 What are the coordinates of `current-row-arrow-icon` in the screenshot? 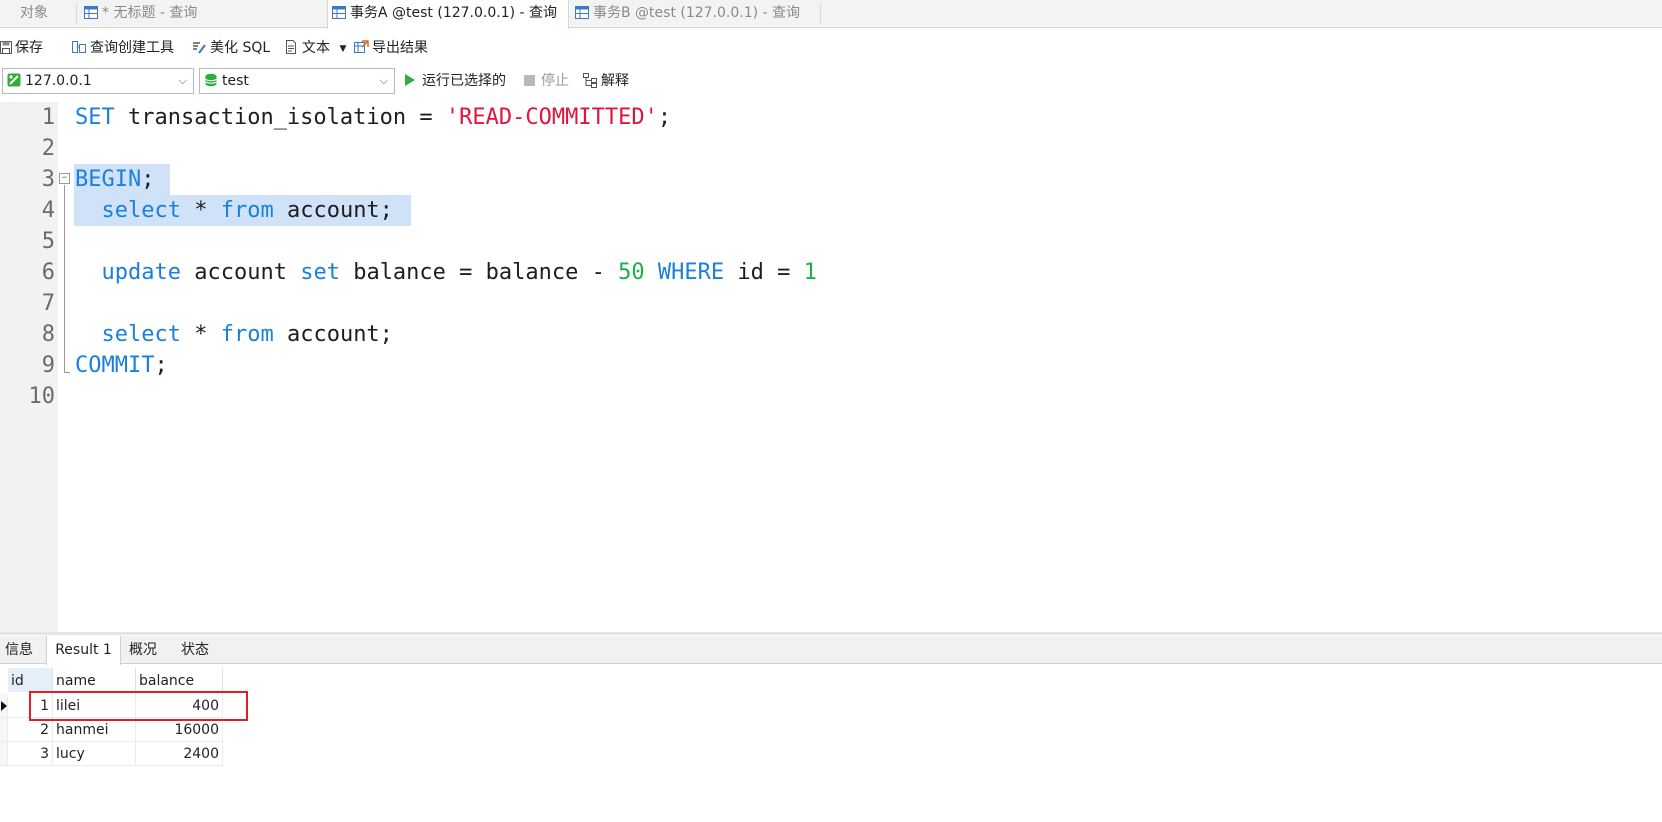 It's located at (4, 706).